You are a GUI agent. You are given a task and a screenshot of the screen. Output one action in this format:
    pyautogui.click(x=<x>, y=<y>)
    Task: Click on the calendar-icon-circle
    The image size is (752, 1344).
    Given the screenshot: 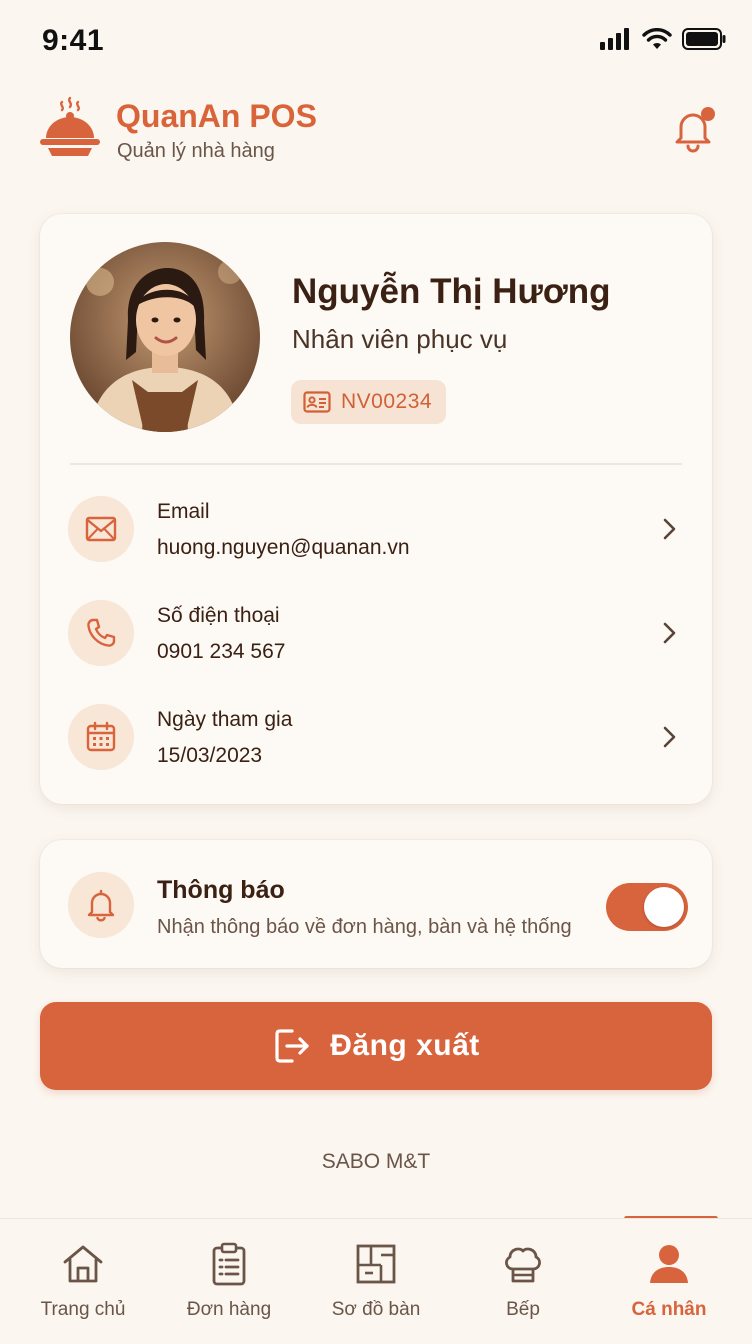 What is the action you would take?
    pyautogui.click(x=101, y=737)
    